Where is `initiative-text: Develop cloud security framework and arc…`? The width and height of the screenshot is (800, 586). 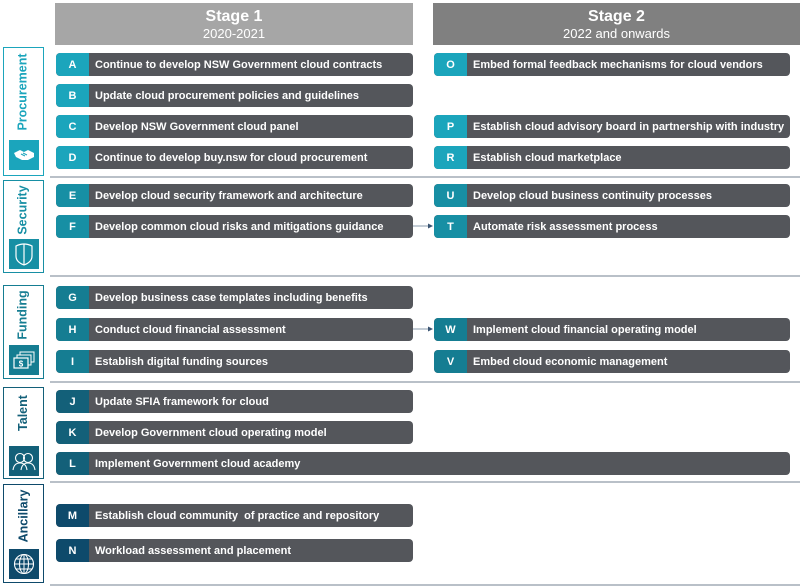
initiative-text: Develop cloud security framework and arc… is located at coordinates (229, 195).